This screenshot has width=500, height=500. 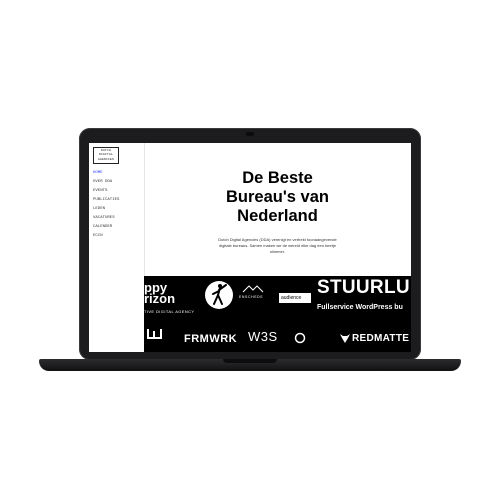 I want to click on w3s-logo: W3S, so click(x=263, y=337).